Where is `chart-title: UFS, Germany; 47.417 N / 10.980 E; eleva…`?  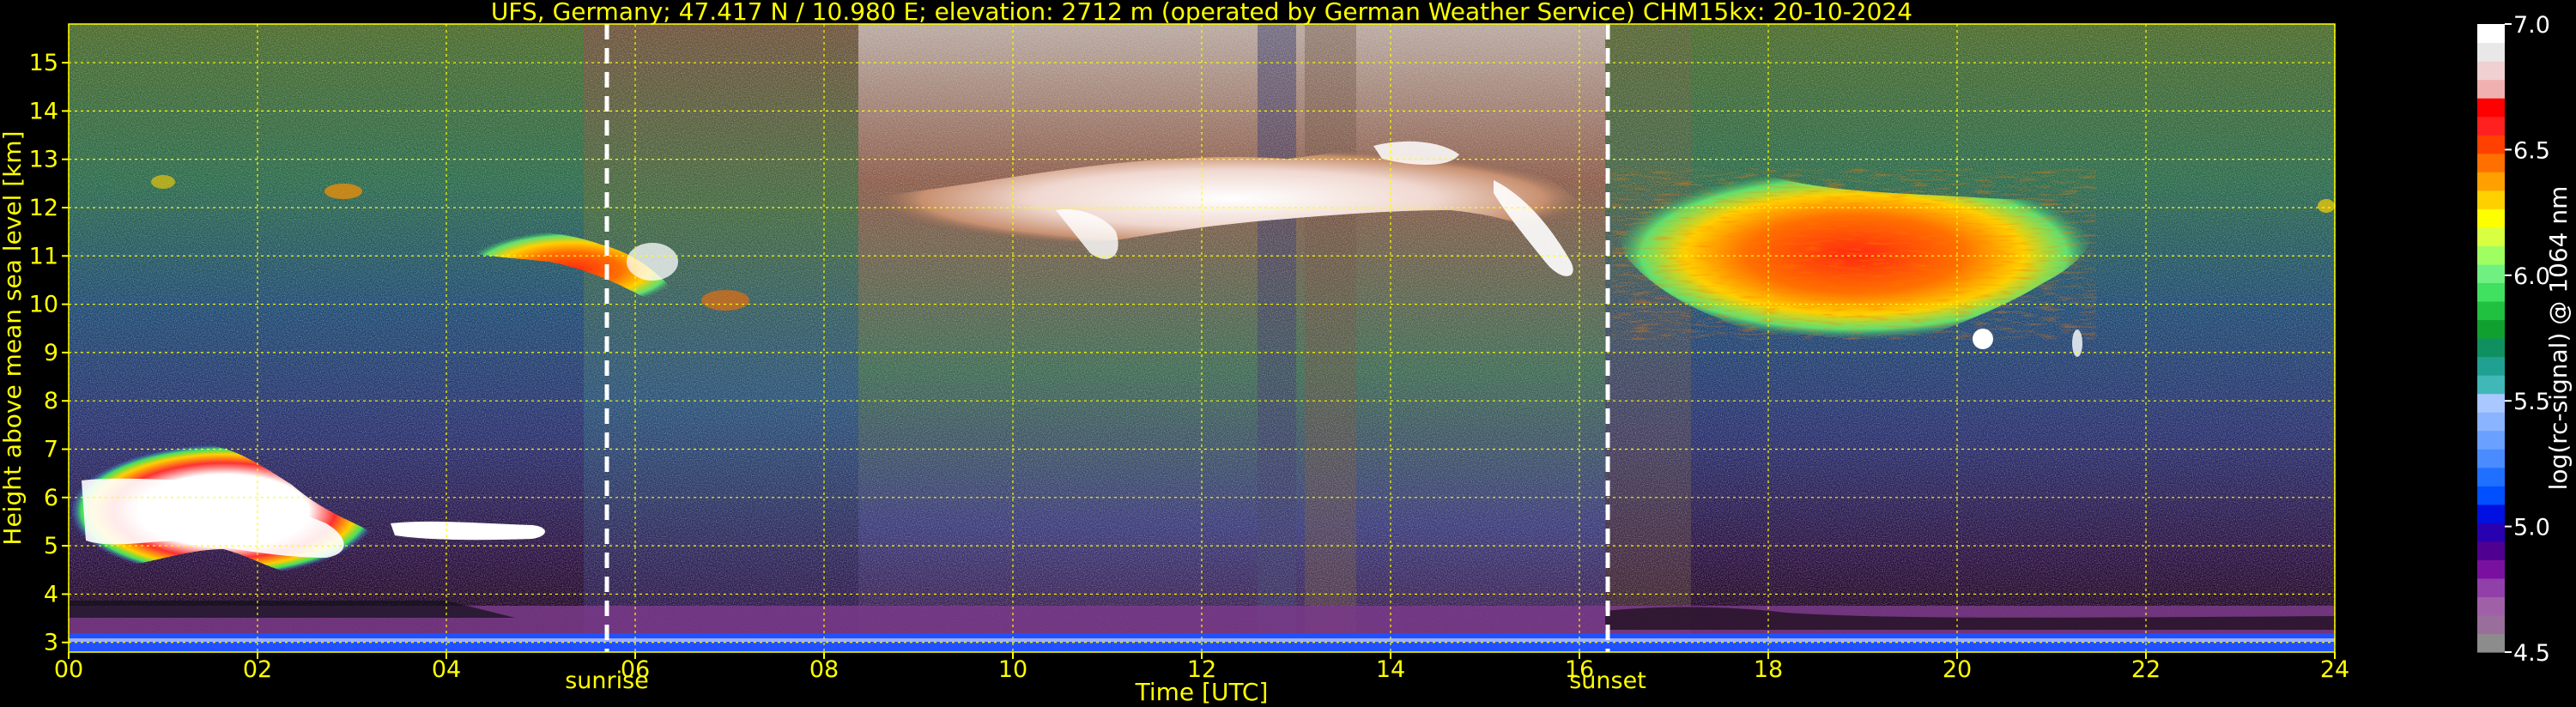
chart-title: UFS, Germany; 47.417 N / 10.980 E; eleva… is located at coordinates (1201, 13).